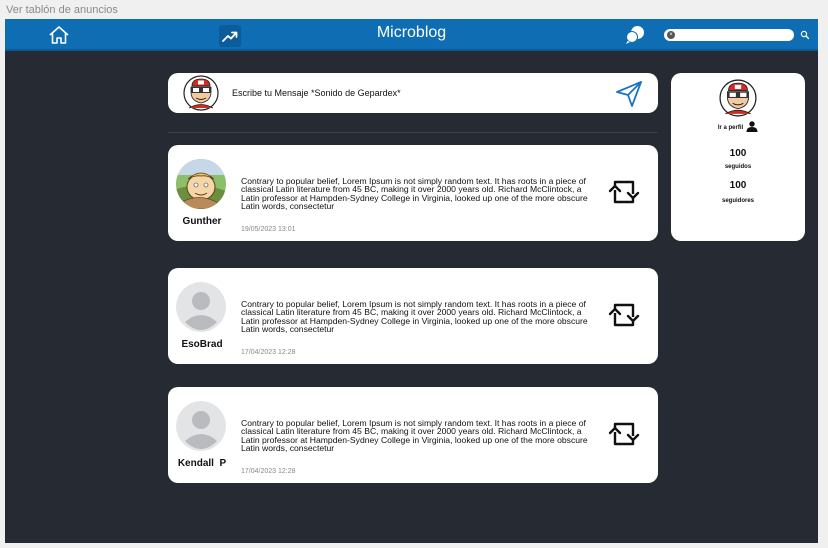  I want to click on navbar: Microblog ×, so click(411, 35).